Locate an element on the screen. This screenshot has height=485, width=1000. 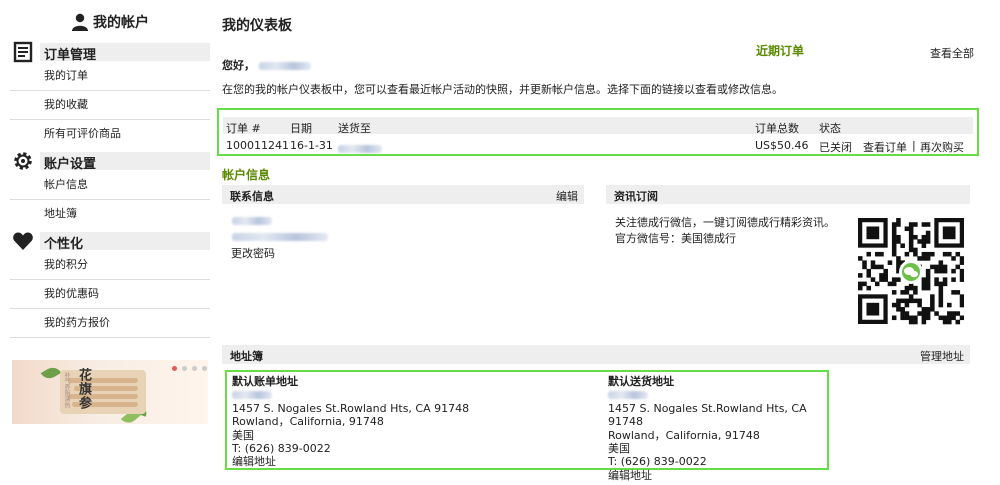
shipping-line-1: 1457 S. Nogales St.Rowland Hts, CA 91748 is located at coordinates (707, 415).